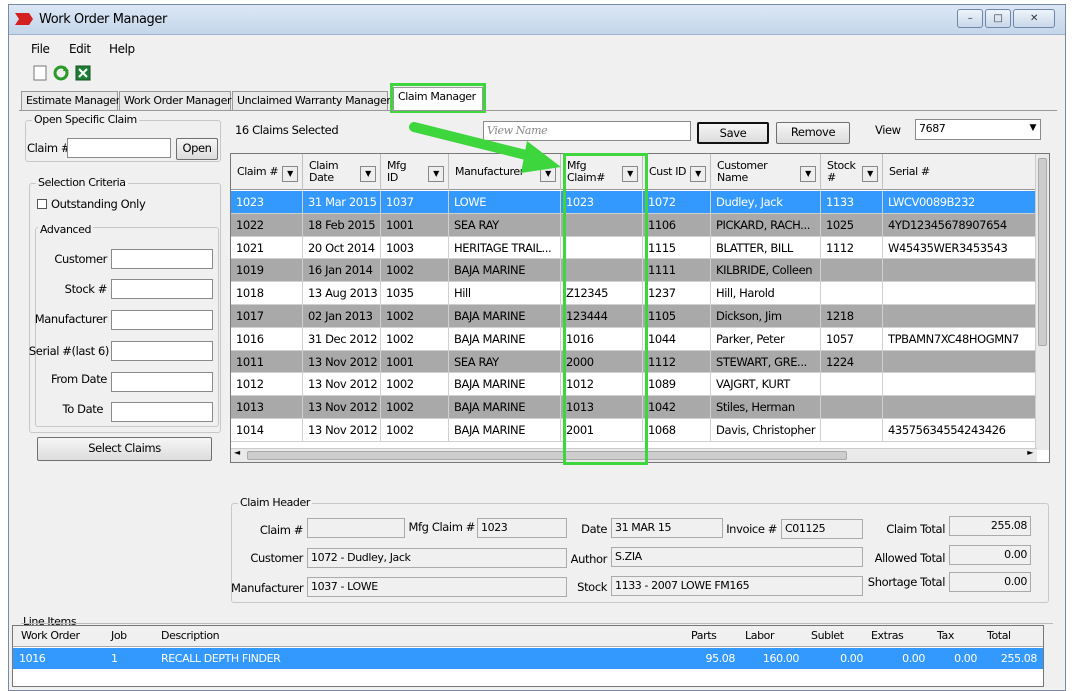 The image size is (1074, 691). Describe the element at coordinates (50, 635) in the screenshot. I see `li-col-work-order: Work Order` at that location.